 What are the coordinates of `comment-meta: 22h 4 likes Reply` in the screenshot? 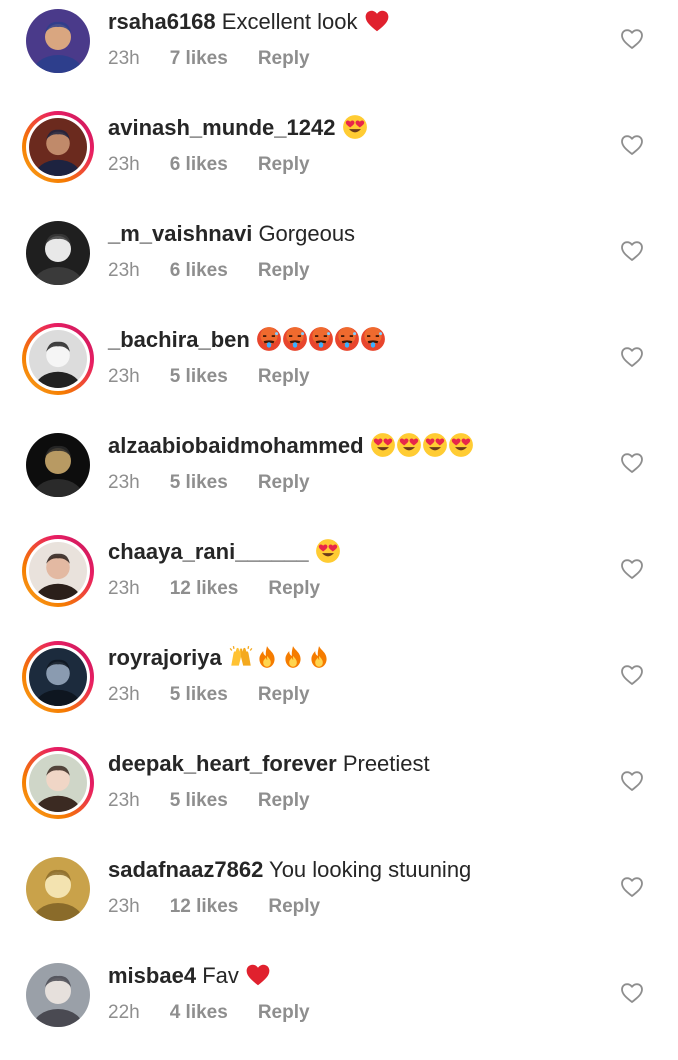 It's located at (209, 1013).